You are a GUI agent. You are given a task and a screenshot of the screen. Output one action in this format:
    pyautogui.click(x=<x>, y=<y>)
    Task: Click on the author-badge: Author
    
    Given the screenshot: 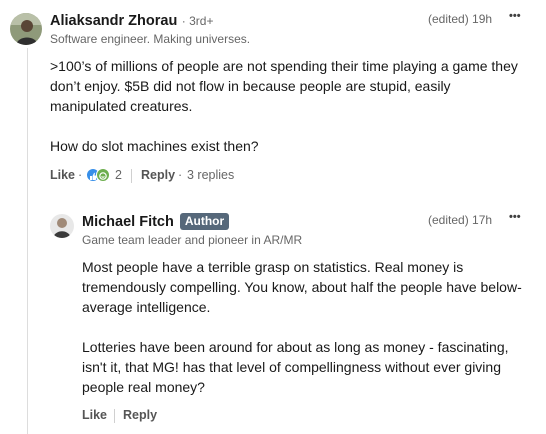 What is the action you would take?
    pyautogui.click(x=204, y=221)
    